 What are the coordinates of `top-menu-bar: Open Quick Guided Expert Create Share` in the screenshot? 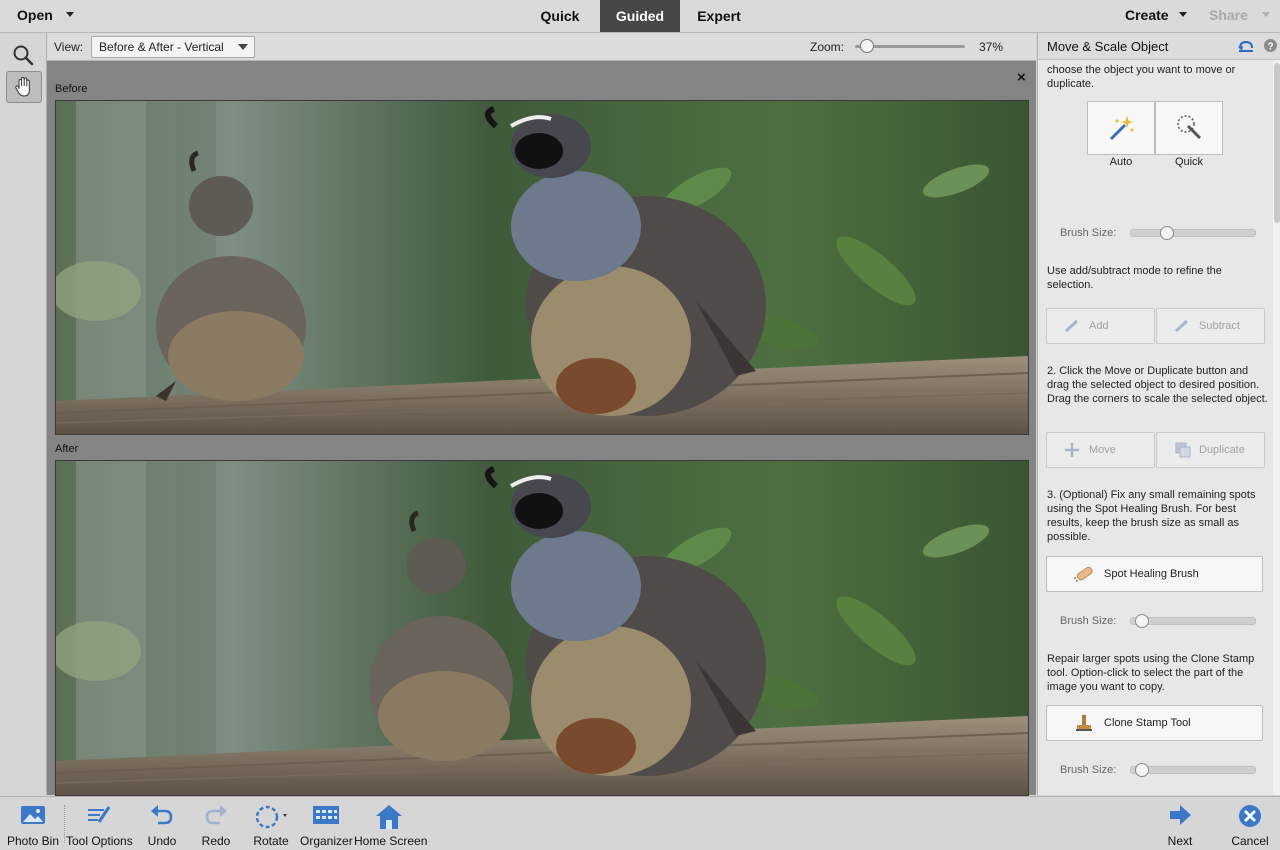 It's located at (640, 16).